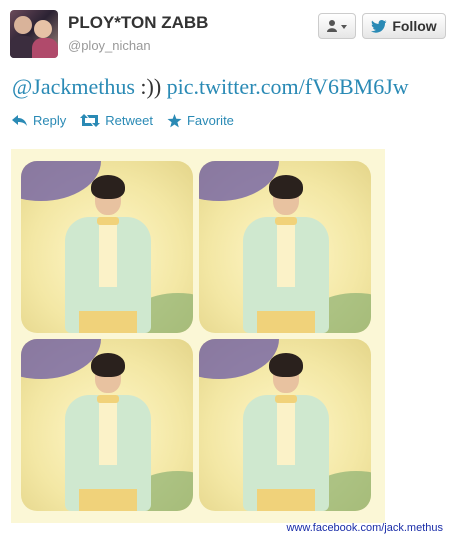  I want to click on twitter-bird-icon, so click(379, 26).